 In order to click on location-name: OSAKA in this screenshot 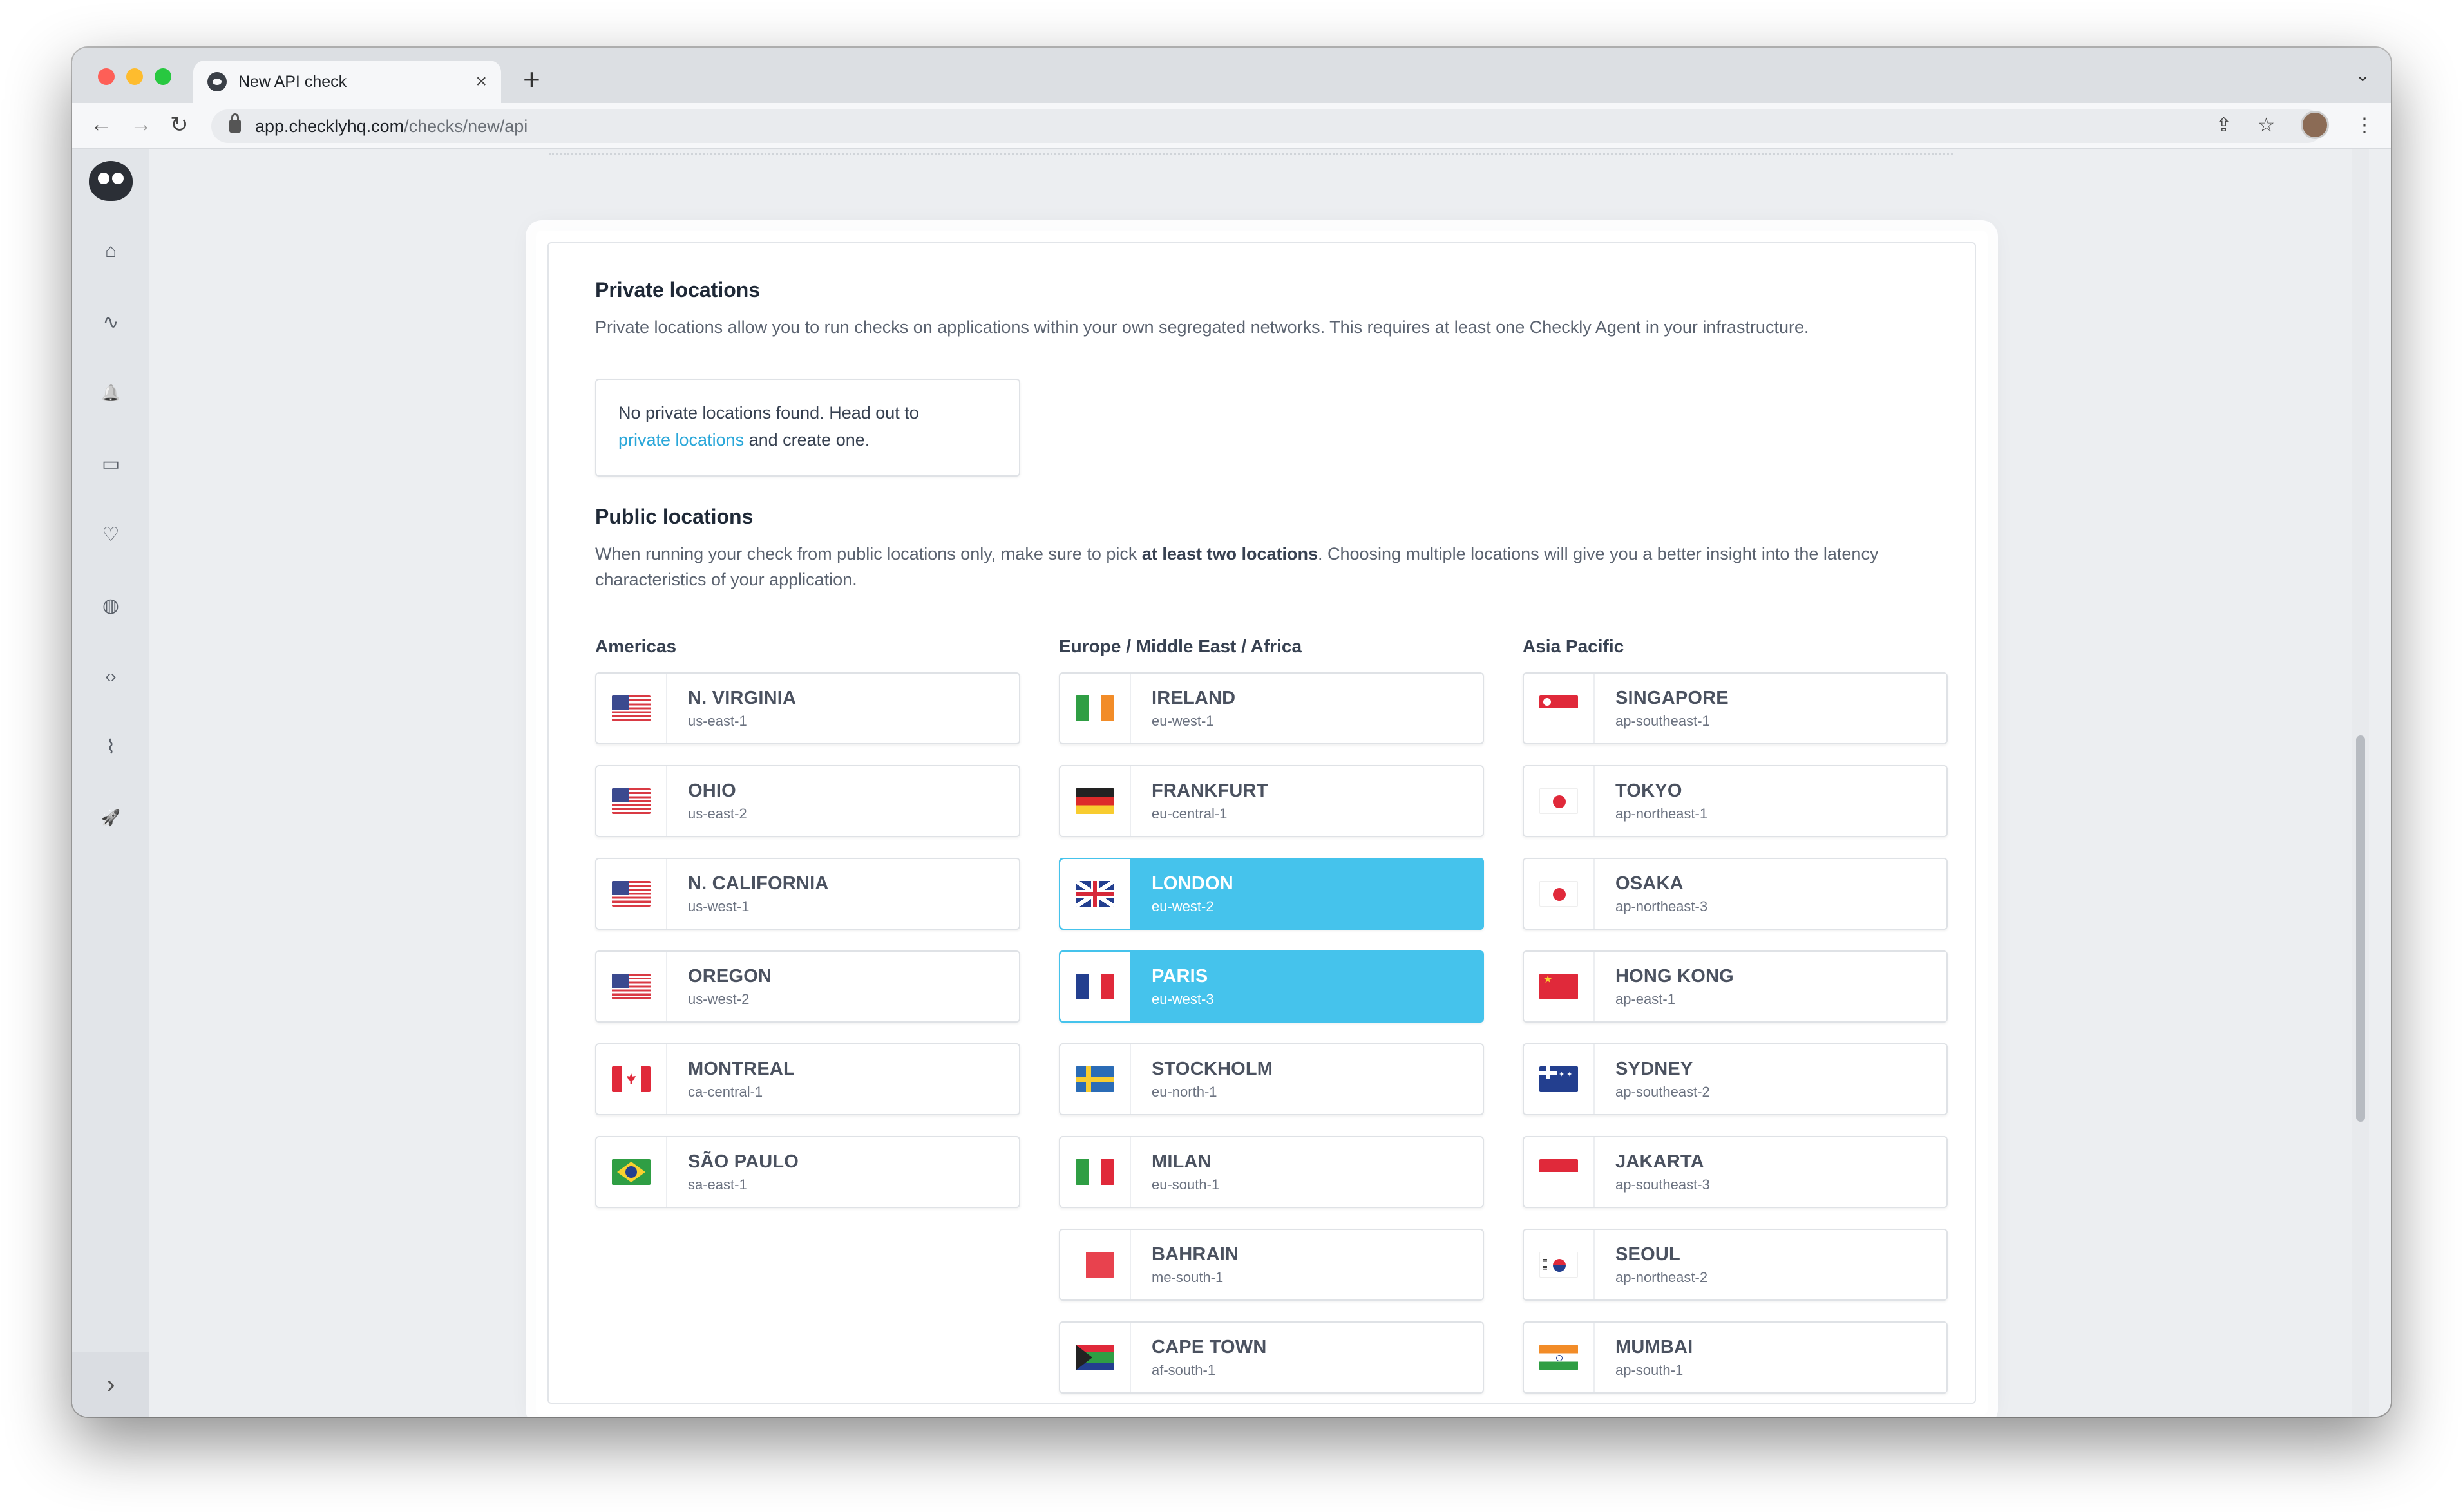, I will do `click(1650, 883)`.